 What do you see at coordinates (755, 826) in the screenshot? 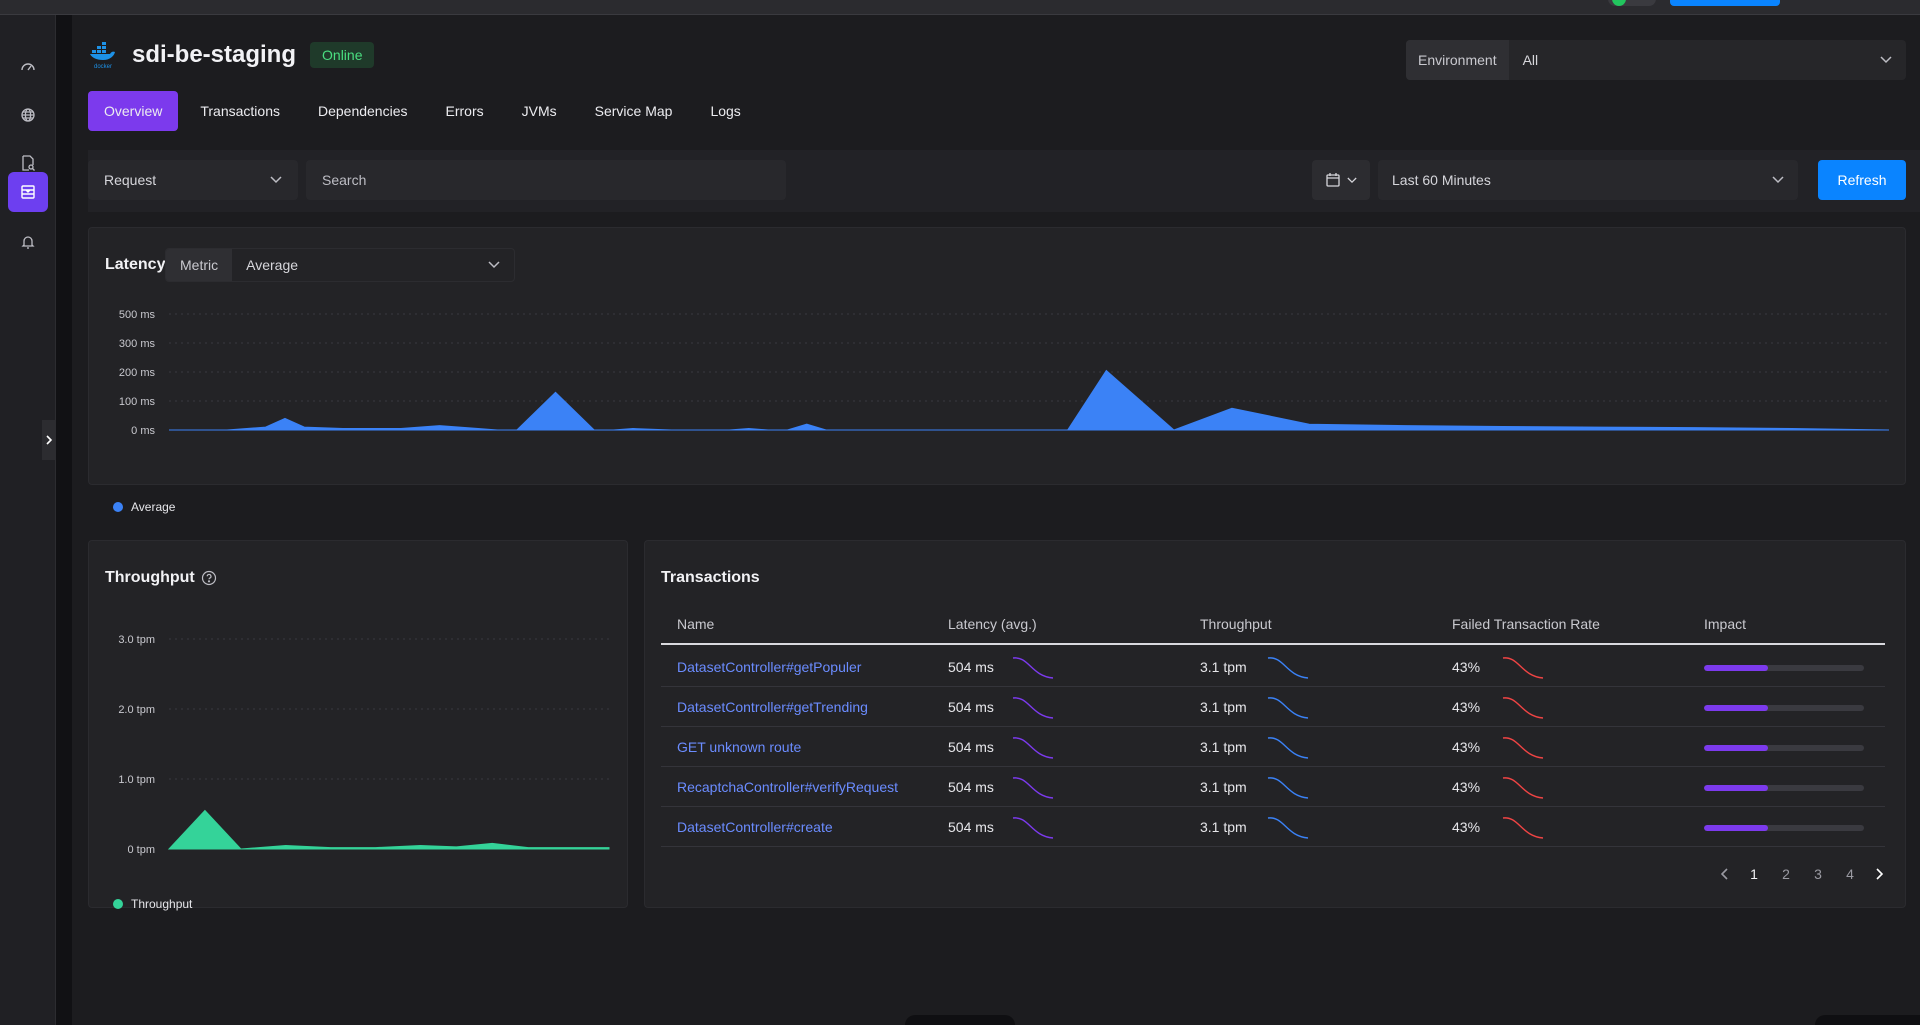
I see `transaction-name-link: DatasetController#create` at bounding box center [755, 826].